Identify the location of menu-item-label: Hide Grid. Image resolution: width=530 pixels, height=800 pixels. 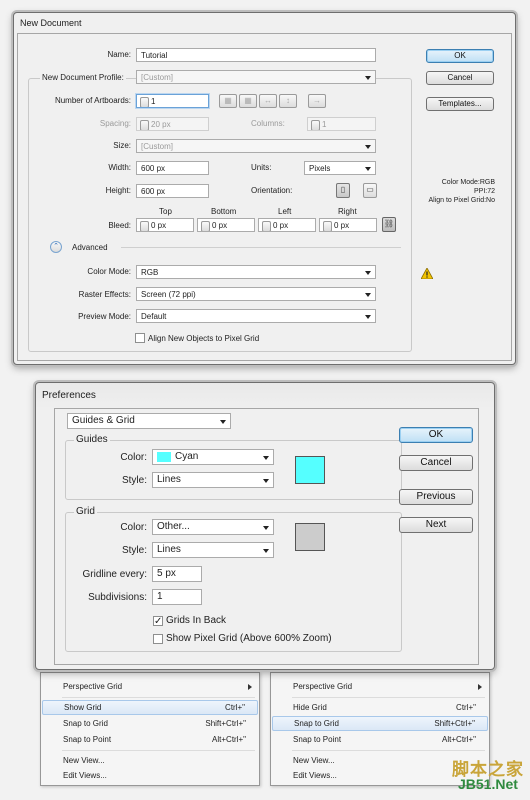
(310, 707).